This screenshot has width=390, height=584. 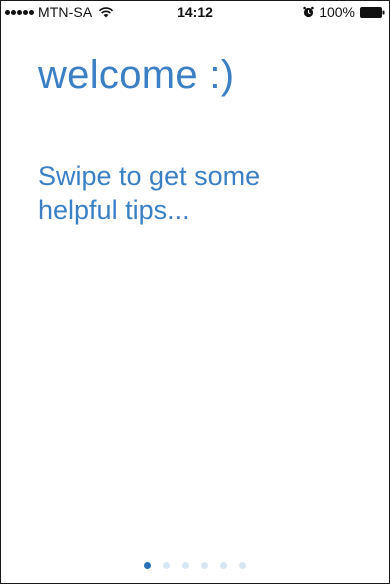 I want to click on status-right: 100%, so click(x=344, y=12).